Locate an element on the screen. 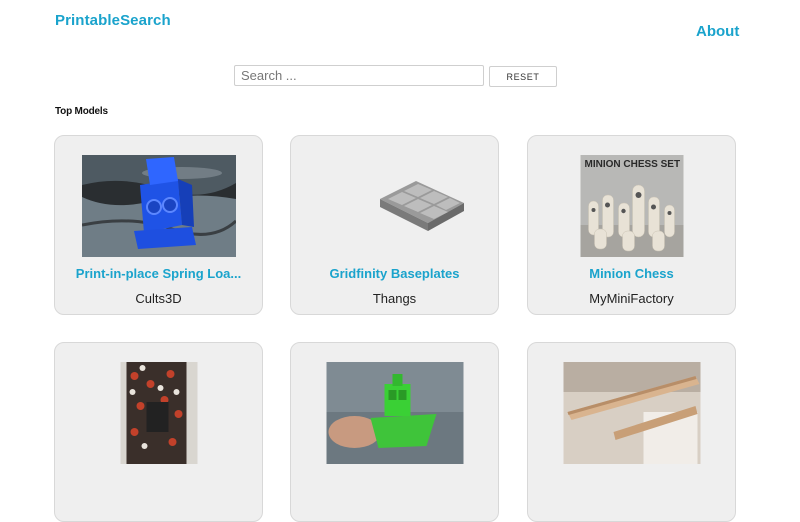 The width and height of the screenshot is (800, 522). about-link: About is located at coordinates (717, 31).